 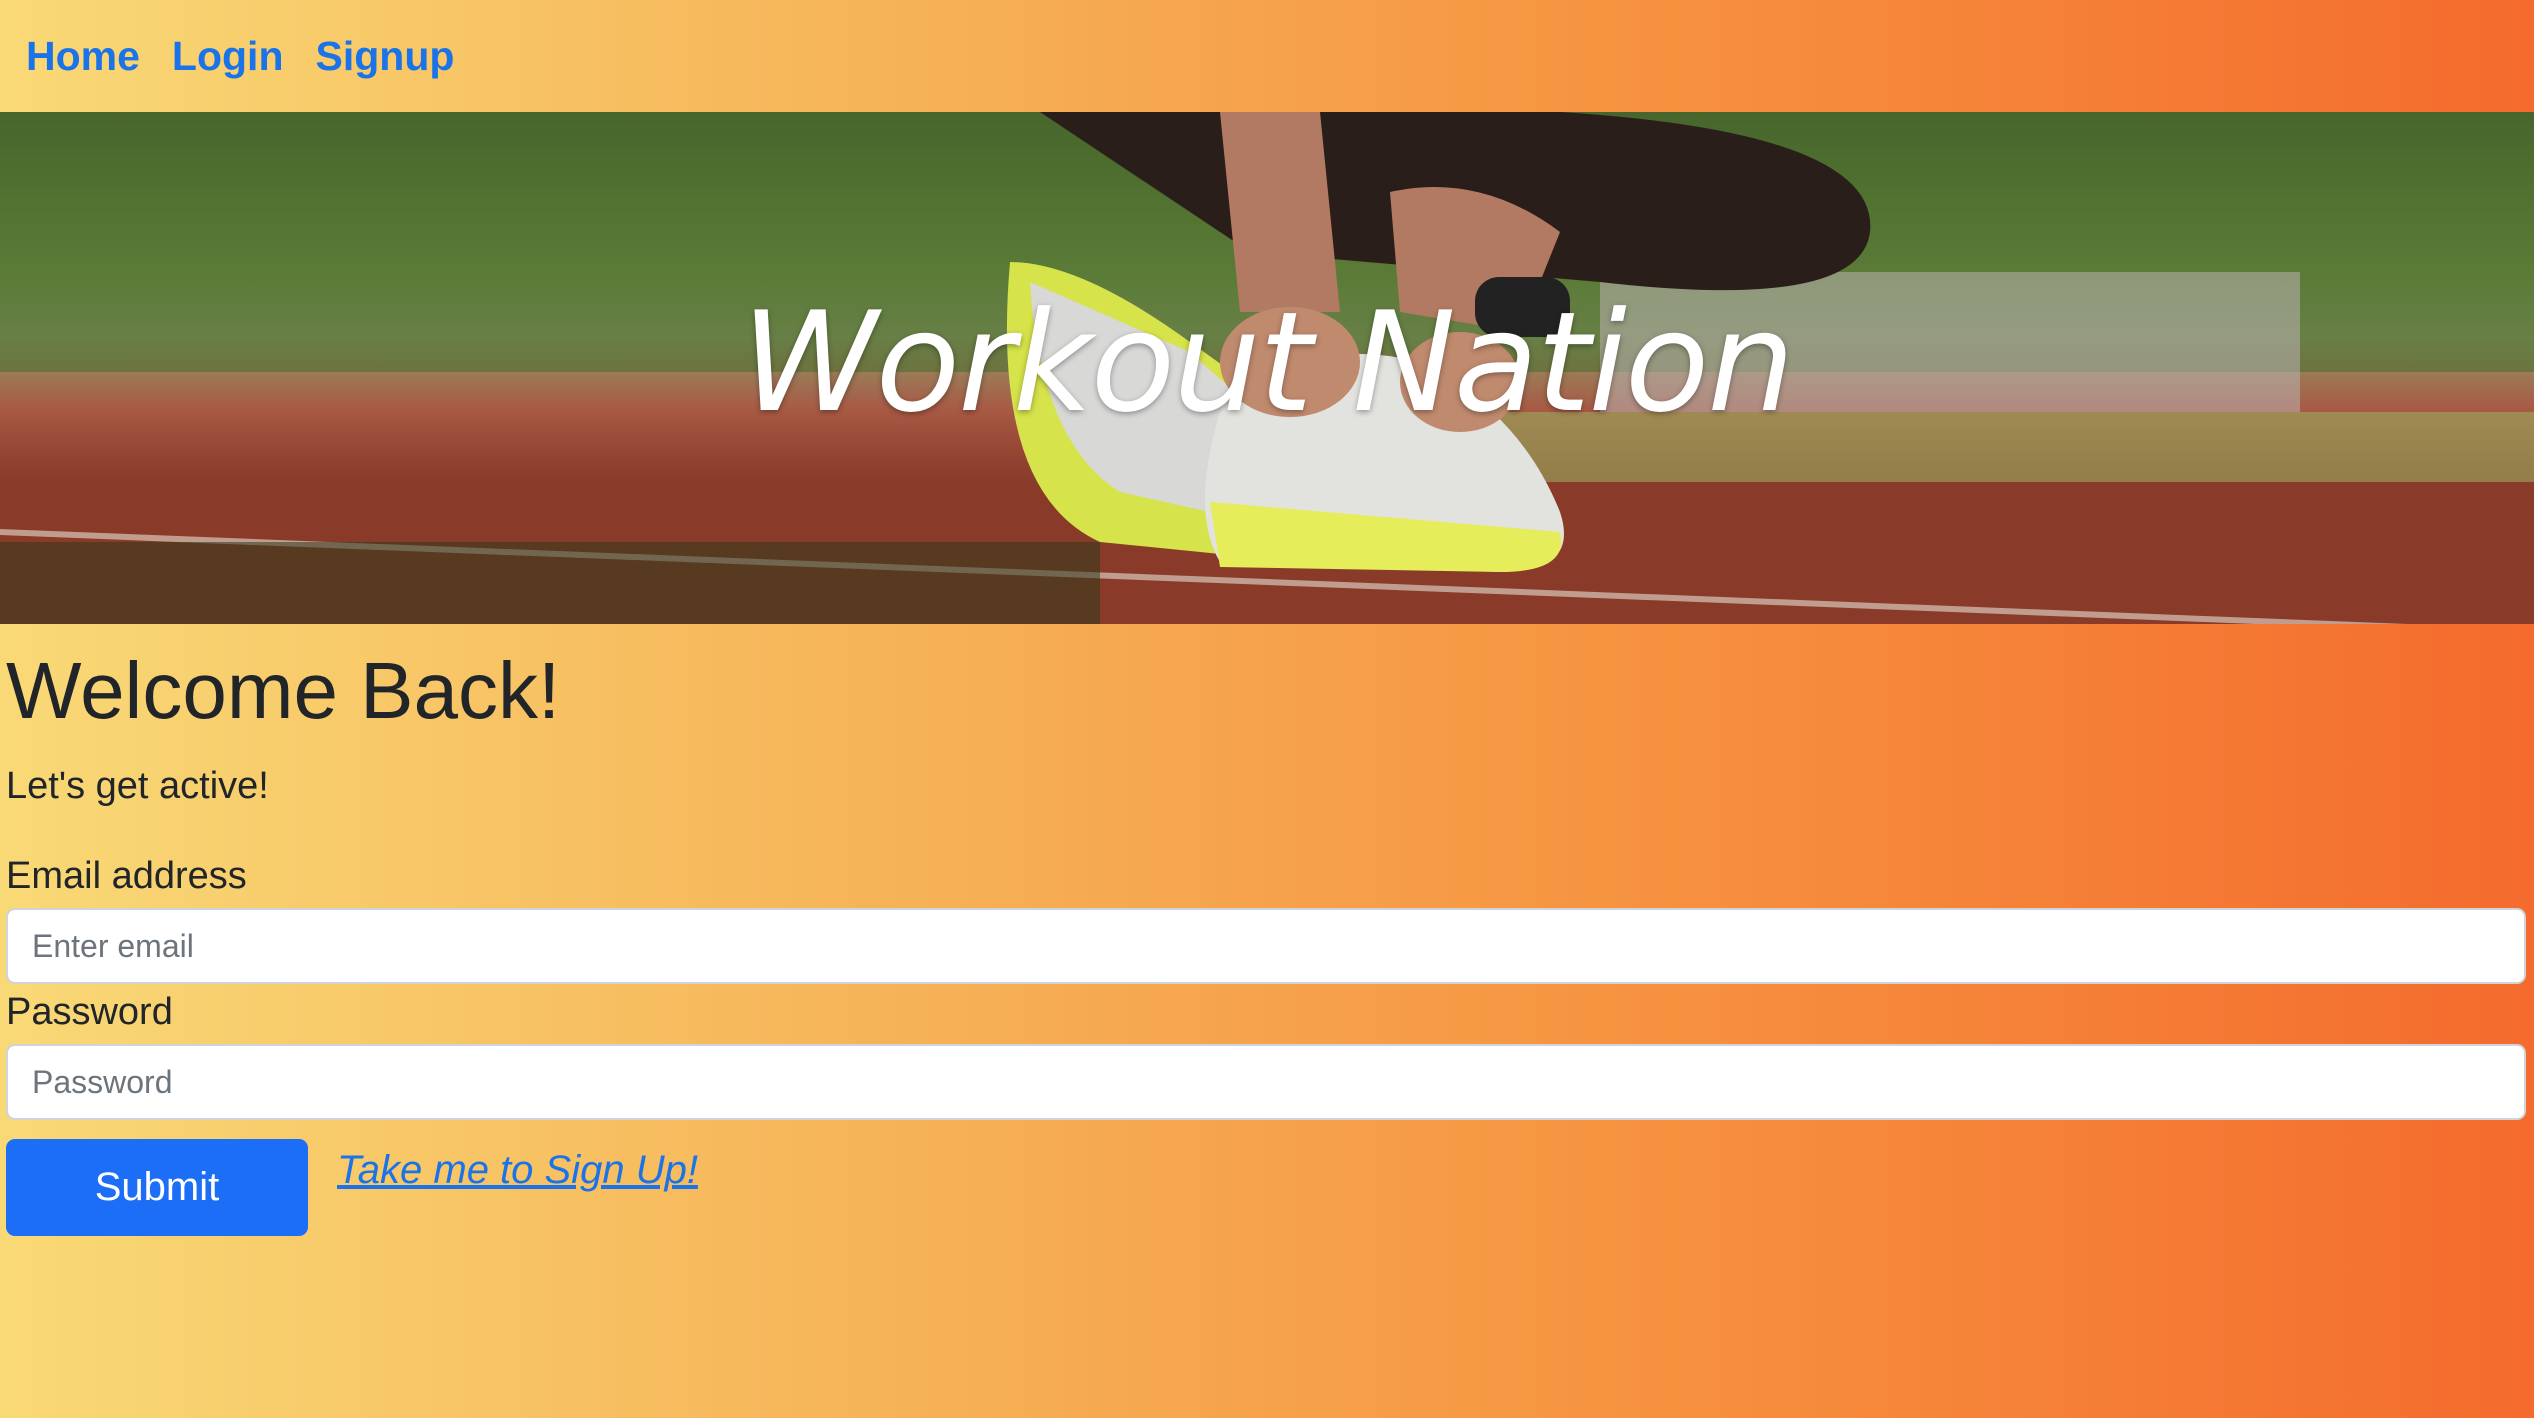 I want to click on email-field, so click(x=1266, y=946).